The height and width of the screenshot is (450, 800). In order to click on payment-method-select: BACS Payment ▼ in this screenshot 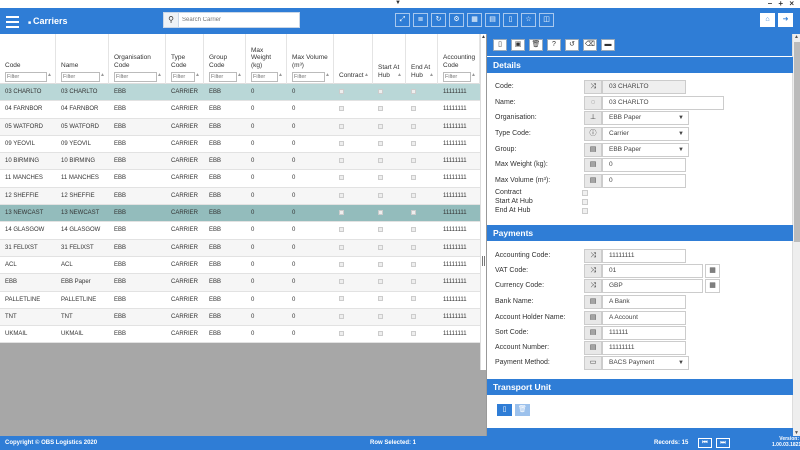, I will do `click(645, 363)`.